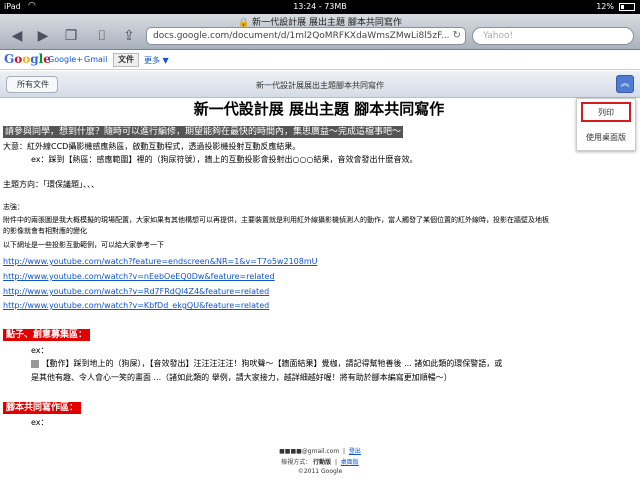 This screenshot has height=480, width=640. What do you see at coordinates (319, 109) in the screenshot?
I see `document-heading: 新一代設計展 展出主題 腳本共同寫作` at bounding box center [319, 109].